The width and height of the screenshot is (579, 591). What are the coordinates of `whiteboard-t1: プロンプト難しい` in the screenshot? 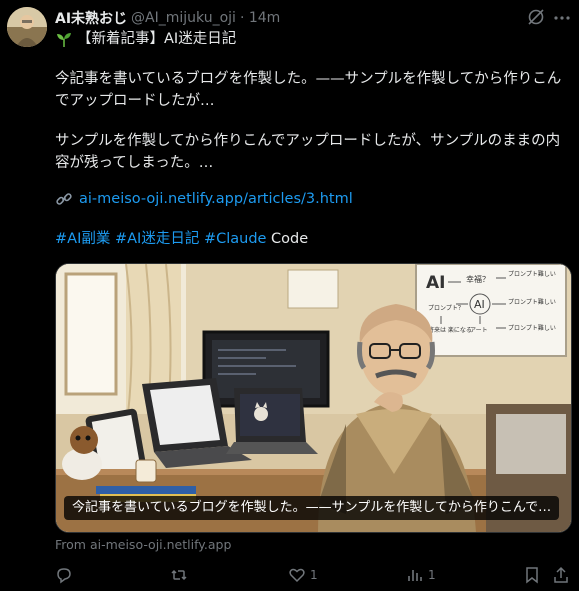 It's located at (532, 274).